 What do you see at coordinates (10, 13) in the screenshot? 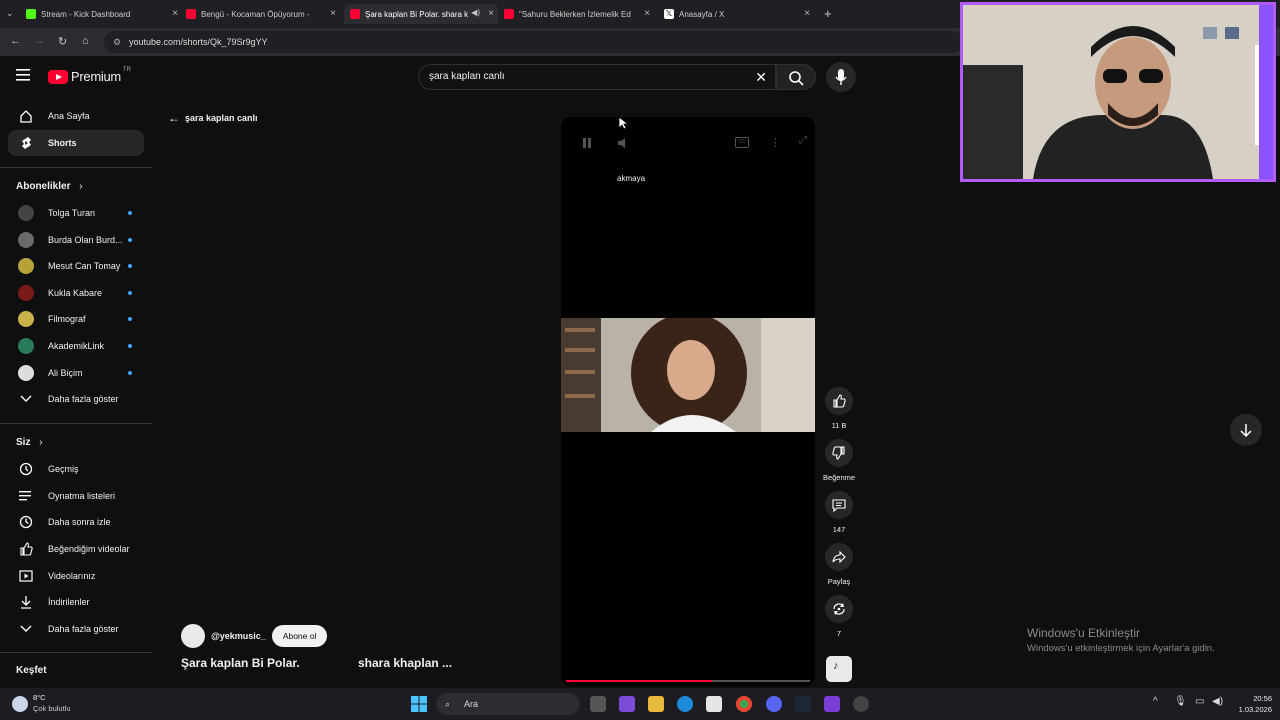
I see `tab-list-icon: ⌄` at bounding box center [10, 13].